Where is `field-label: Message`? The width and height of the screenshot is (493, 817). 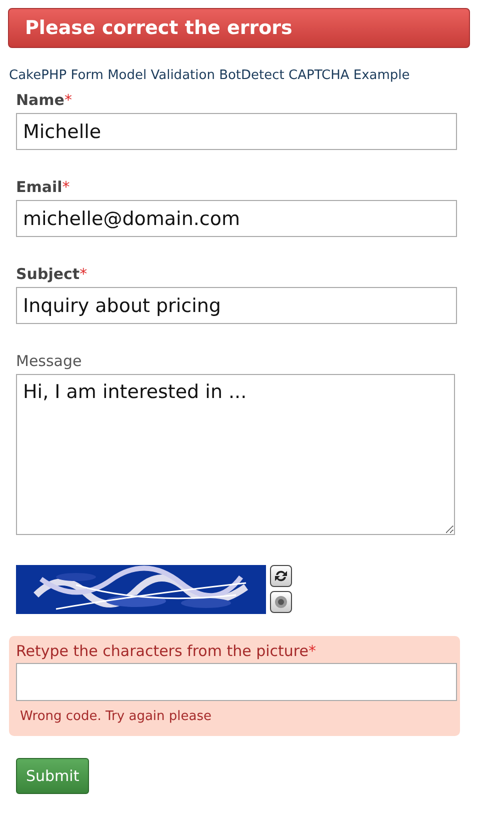
field-label: Message is located at coordinates (49, 361).